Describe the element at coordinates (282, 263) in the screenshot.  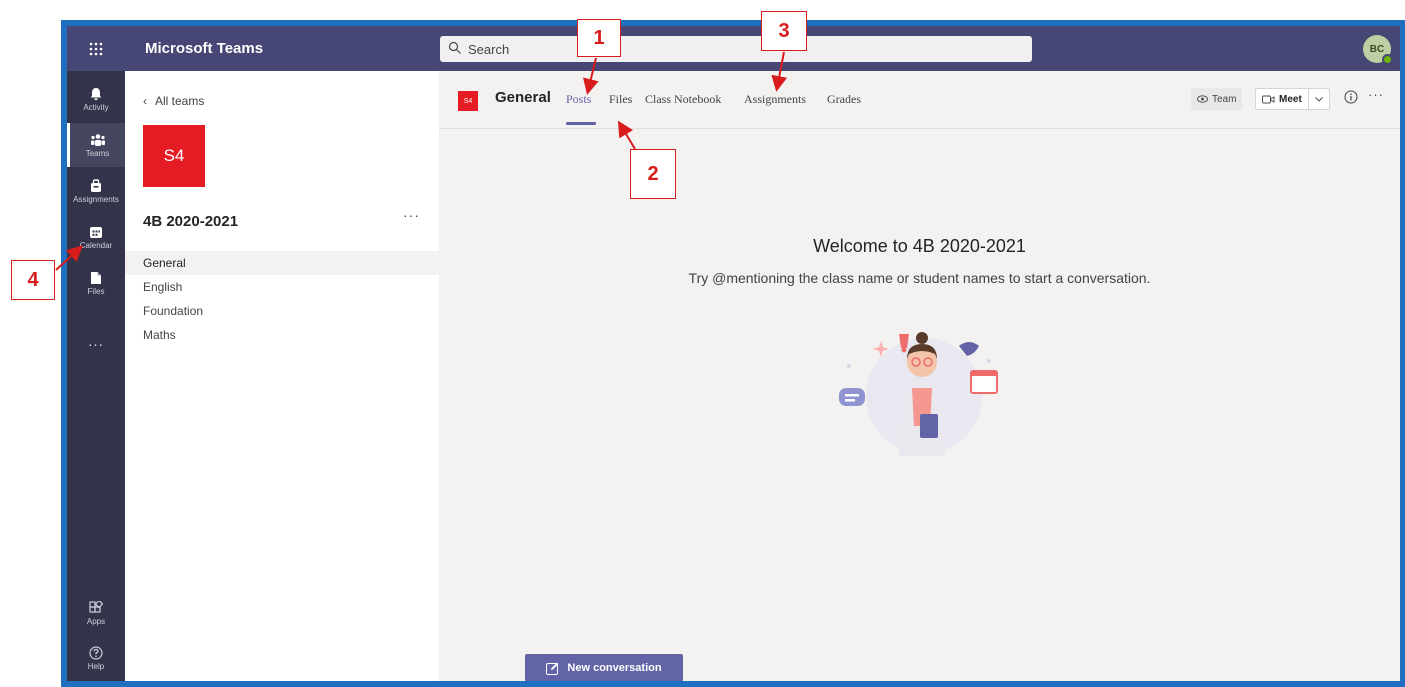
I see `channel-item-general: General` at that location.